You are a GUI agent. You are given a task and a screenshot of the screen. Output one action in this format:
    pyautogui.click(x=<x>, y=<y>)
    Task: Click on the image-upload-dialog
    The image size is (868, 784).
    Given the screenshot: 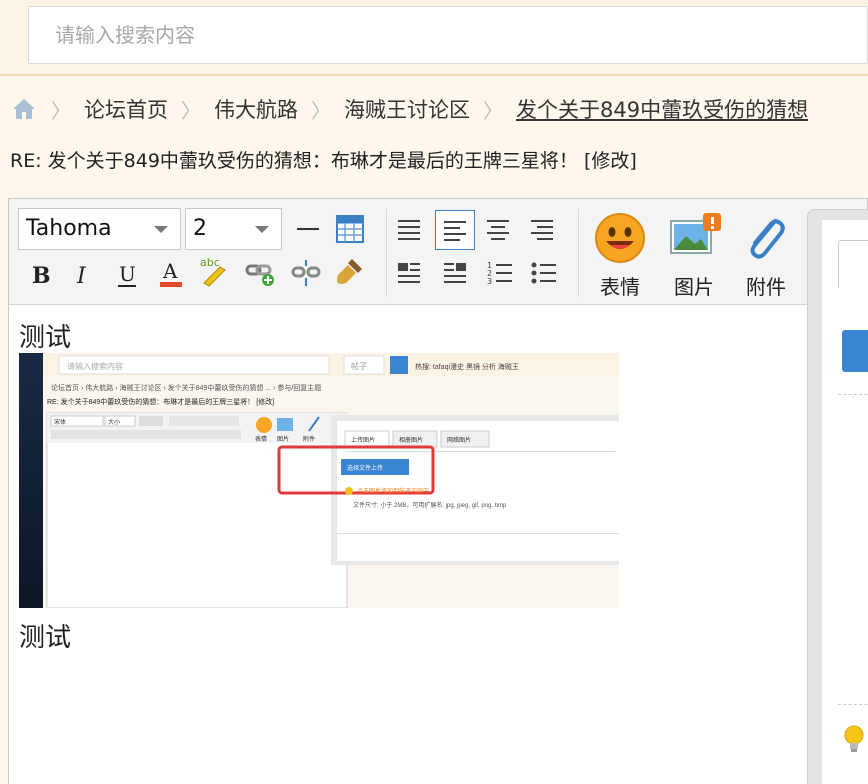 What is the action you would take?
    pyautogui.click(x=837, y=496)
    